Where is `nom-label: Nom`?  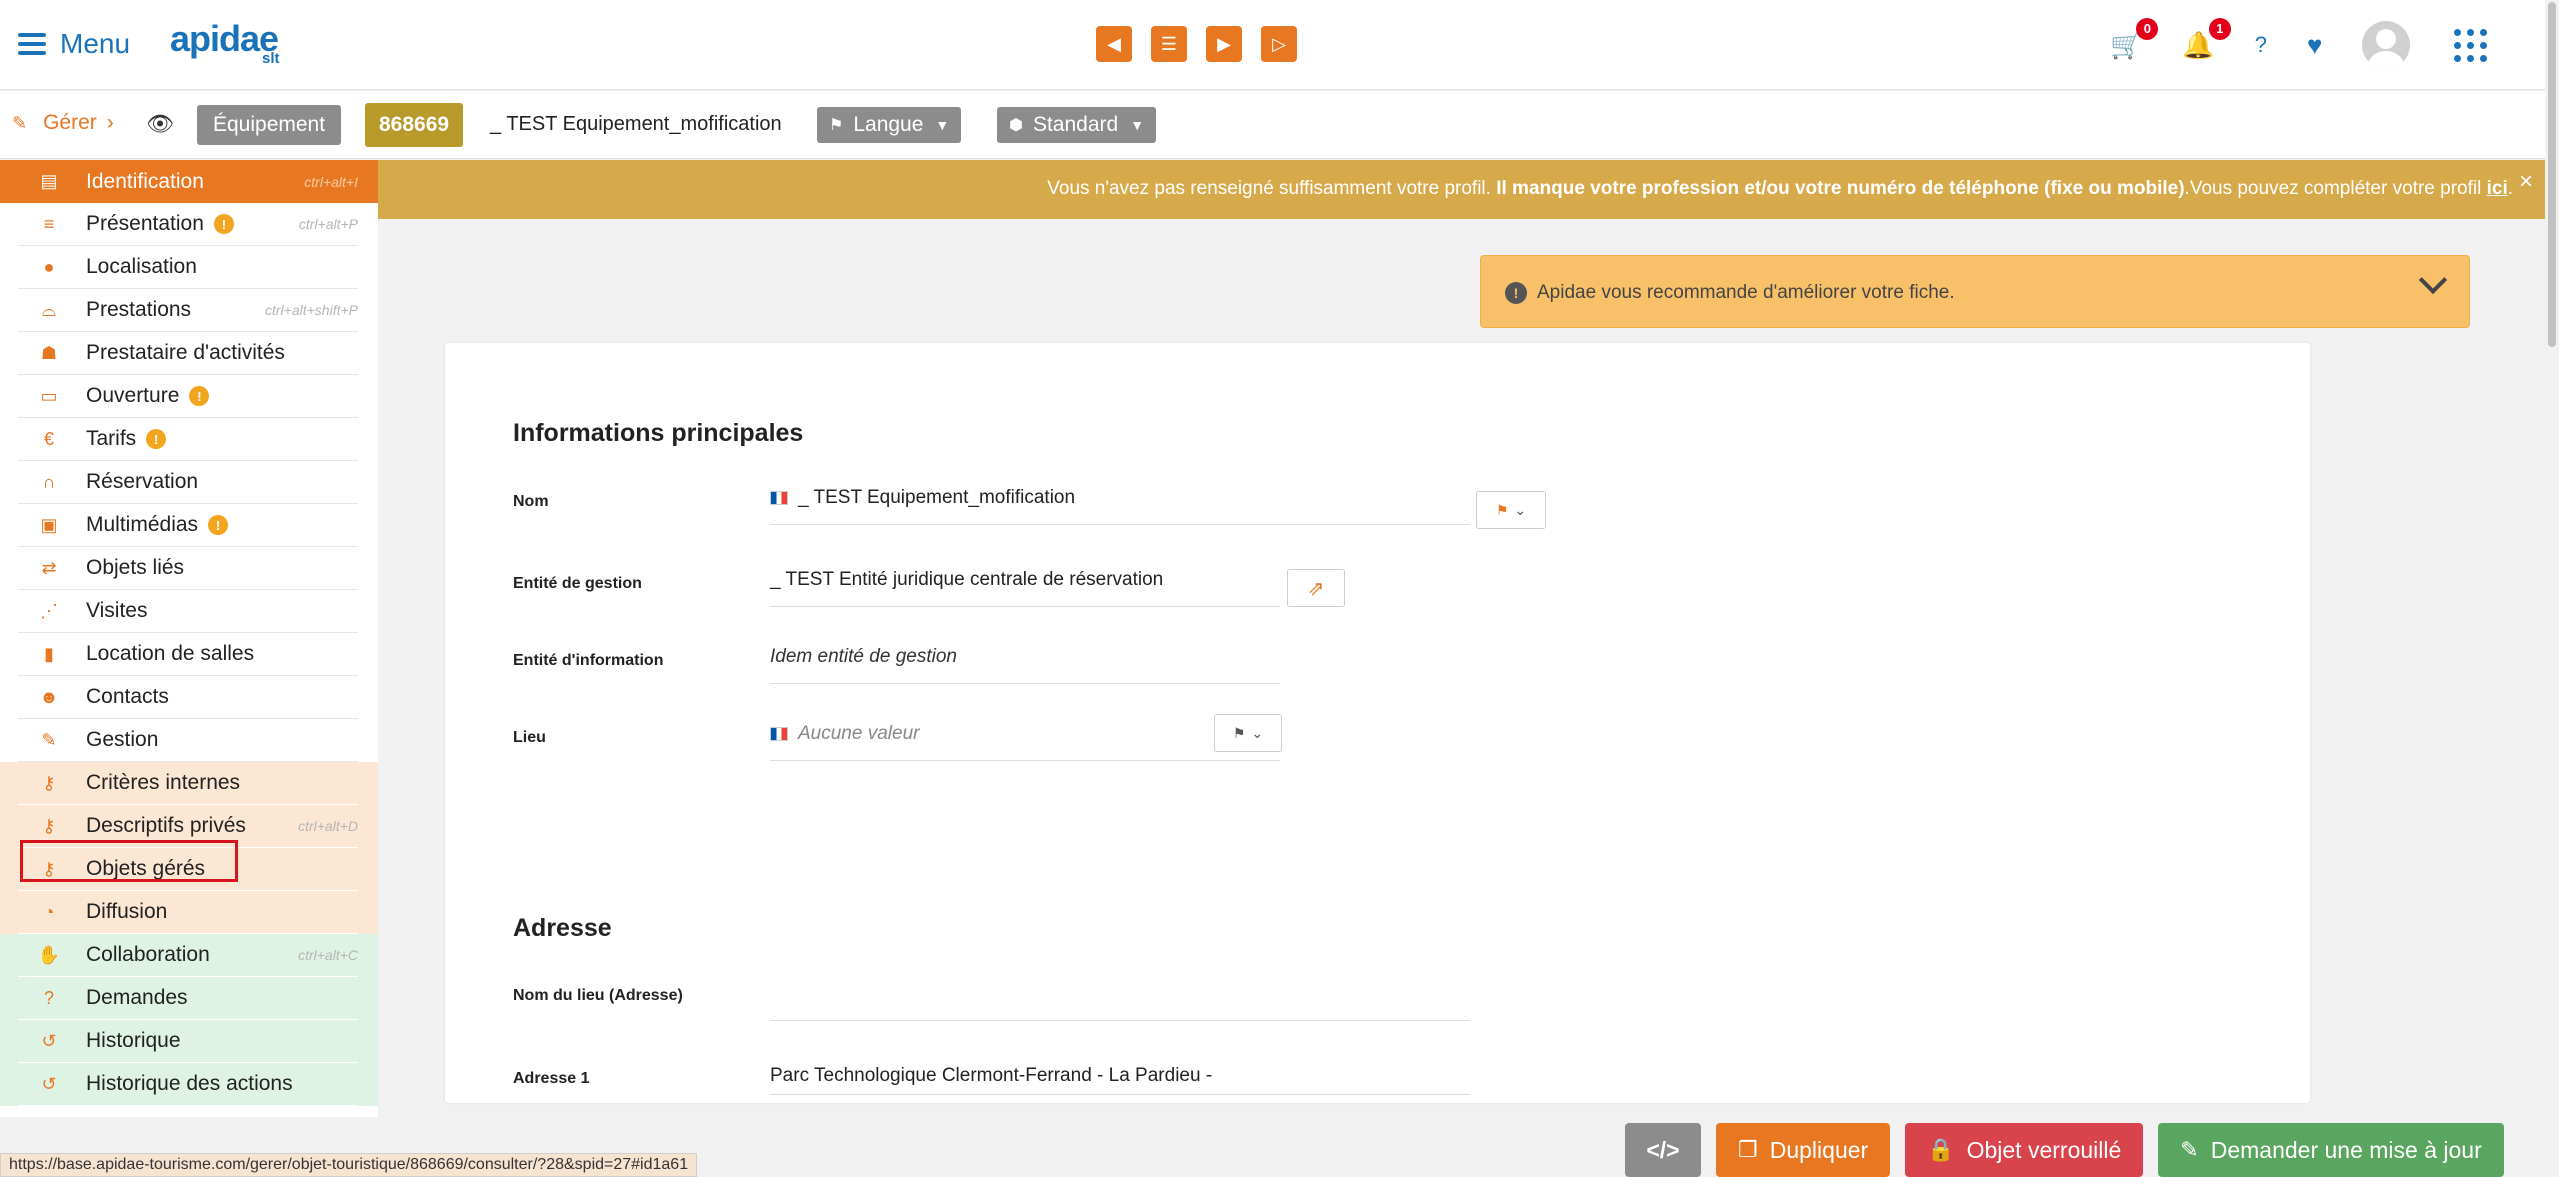 nom-label: Nom is located at coordinates (531, 501).